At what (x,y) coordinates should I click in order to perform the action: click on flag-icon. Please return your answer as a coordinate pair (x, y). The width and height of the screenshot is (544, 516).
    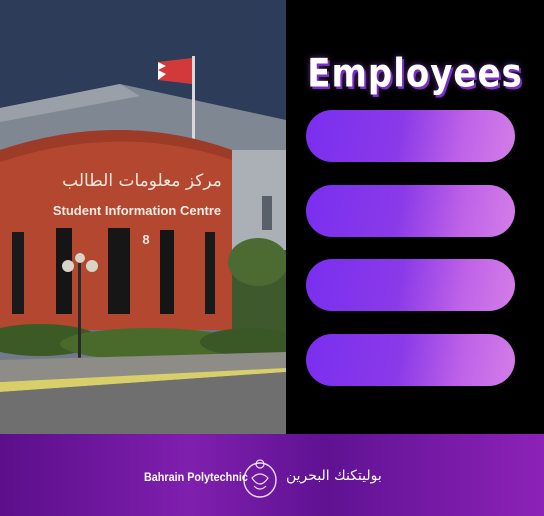
    Looking at the image, I should click on (175, 71).